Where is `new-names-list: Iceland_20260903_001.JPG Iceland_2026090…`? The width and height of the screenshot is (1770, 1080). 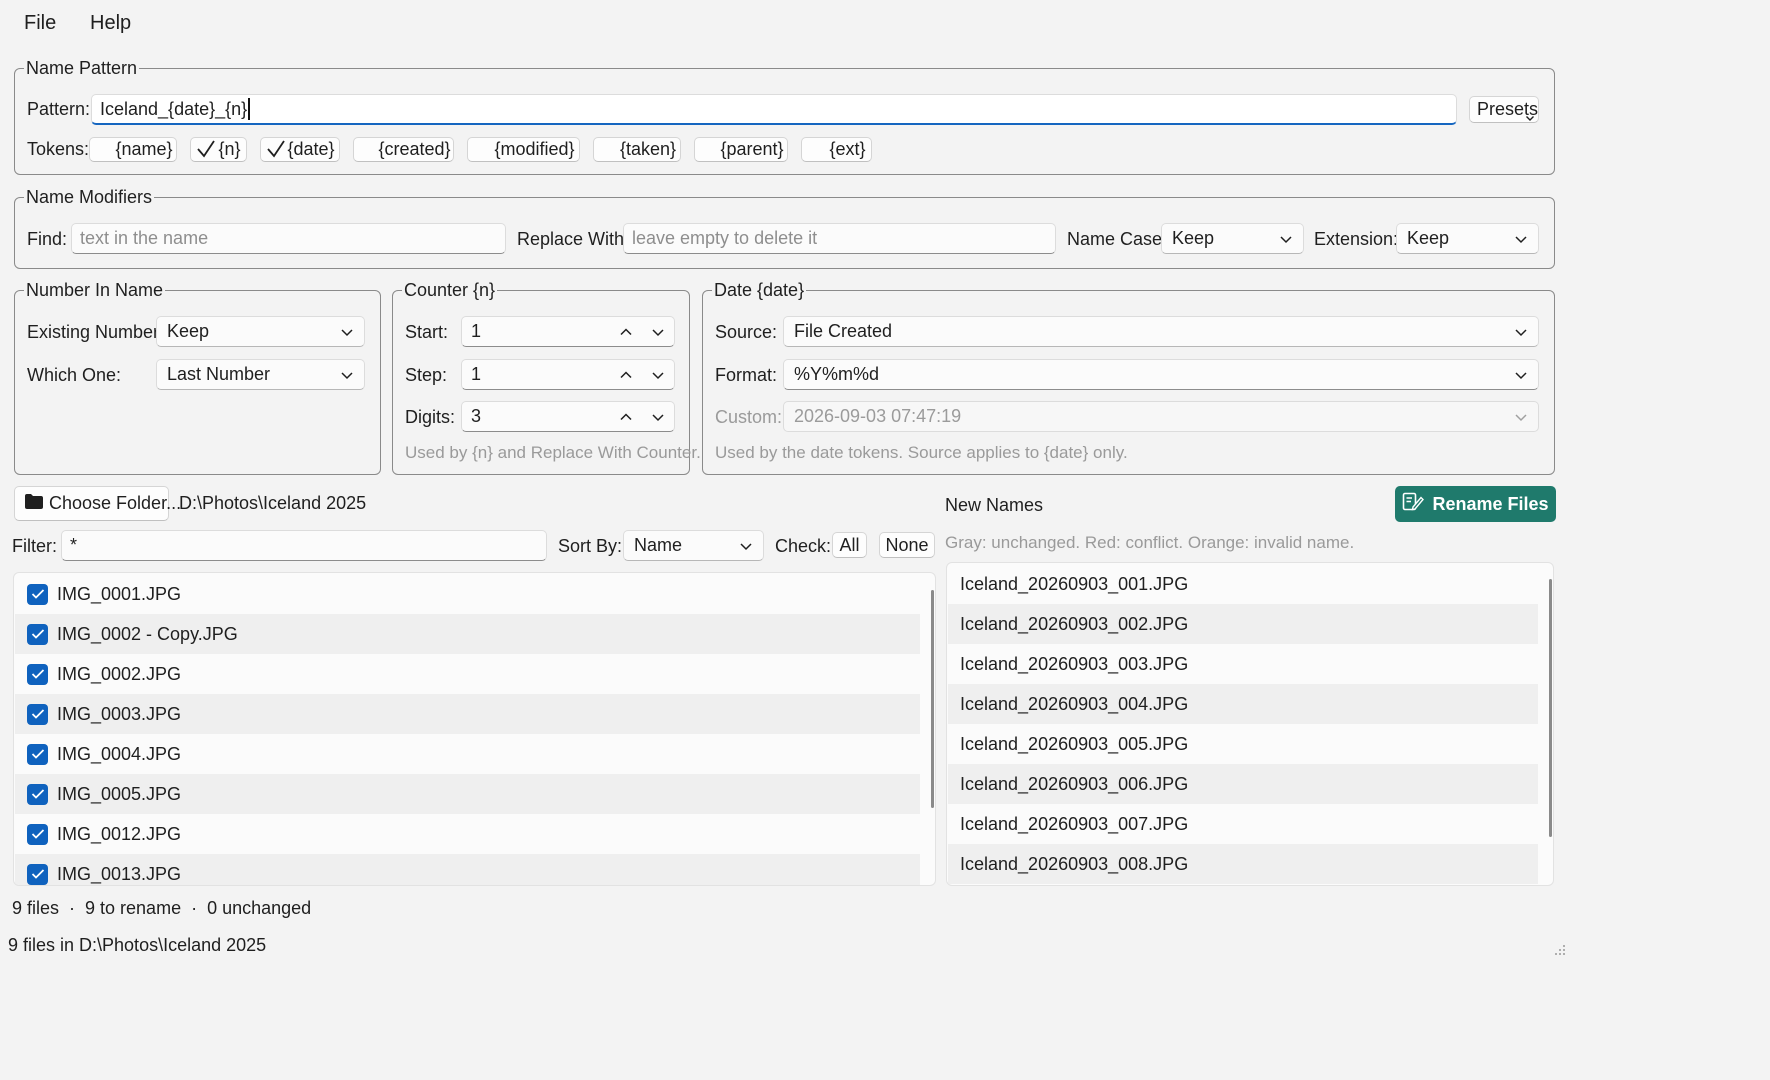 new-names-list: Iceland_20260903_001.JPG Iceland_2026090… is located at coordinates (1250, 724).